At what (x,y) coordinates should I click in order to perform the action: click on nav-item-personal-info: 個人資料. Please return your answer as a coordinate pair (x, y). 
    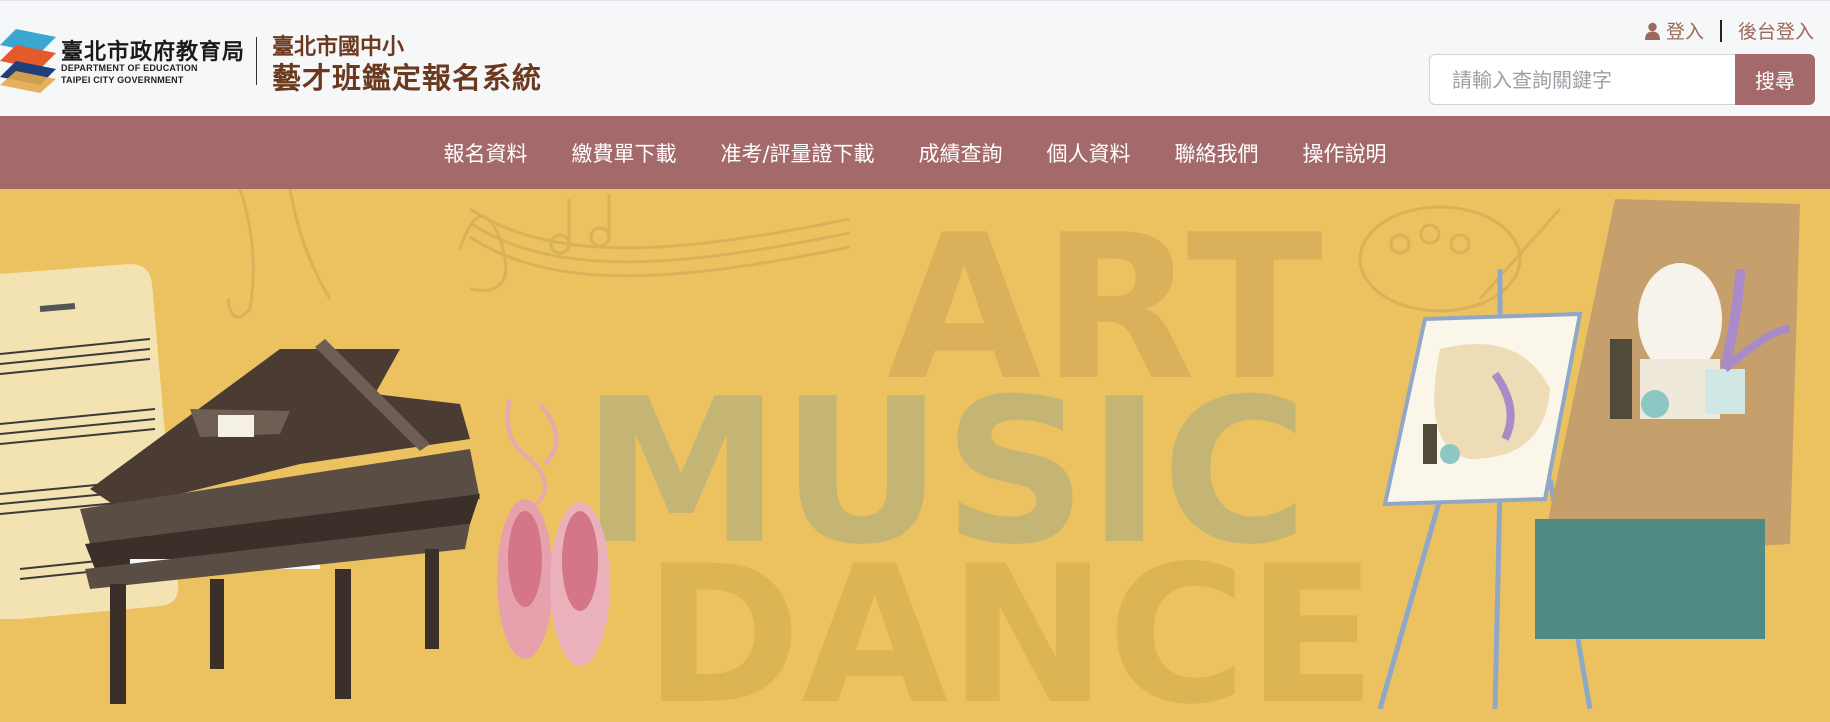
    Looking at the image, I should click on (1089, 153).